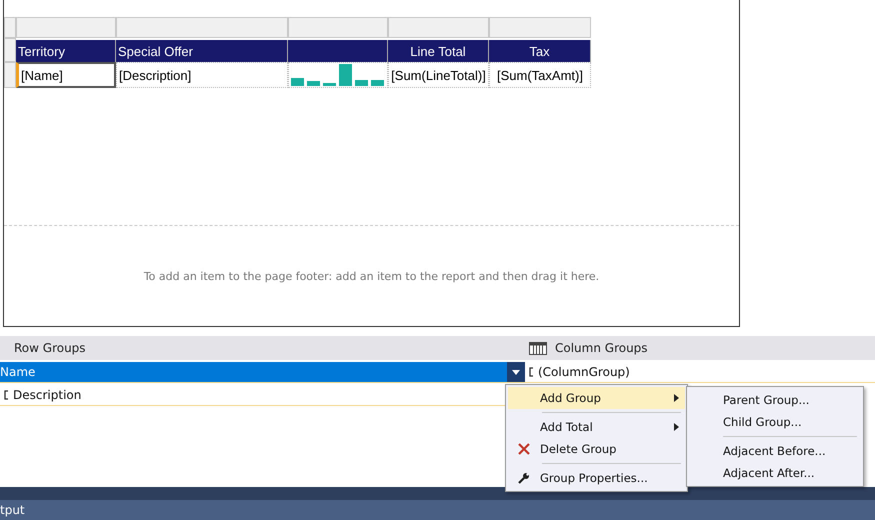 The width and height of the screenshot is (875, 520). Describe the element at coordinates (438, 75) in the screenshot. I see `table-cell: [Sum(LineTotal)]` at that location.